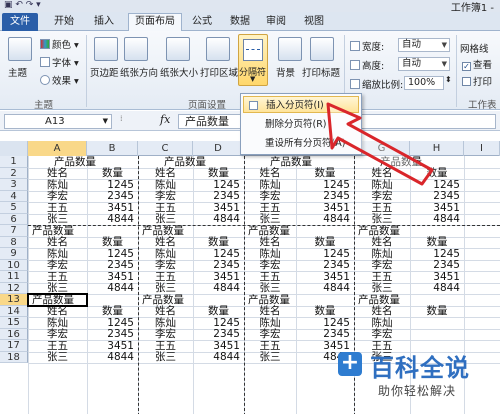 The width and height of the screenshot is (500, 414). What do you see at coordinates (218, 288) in the screenshot?
I see `cell-d12: 4844` at bounding box center [218, 288].